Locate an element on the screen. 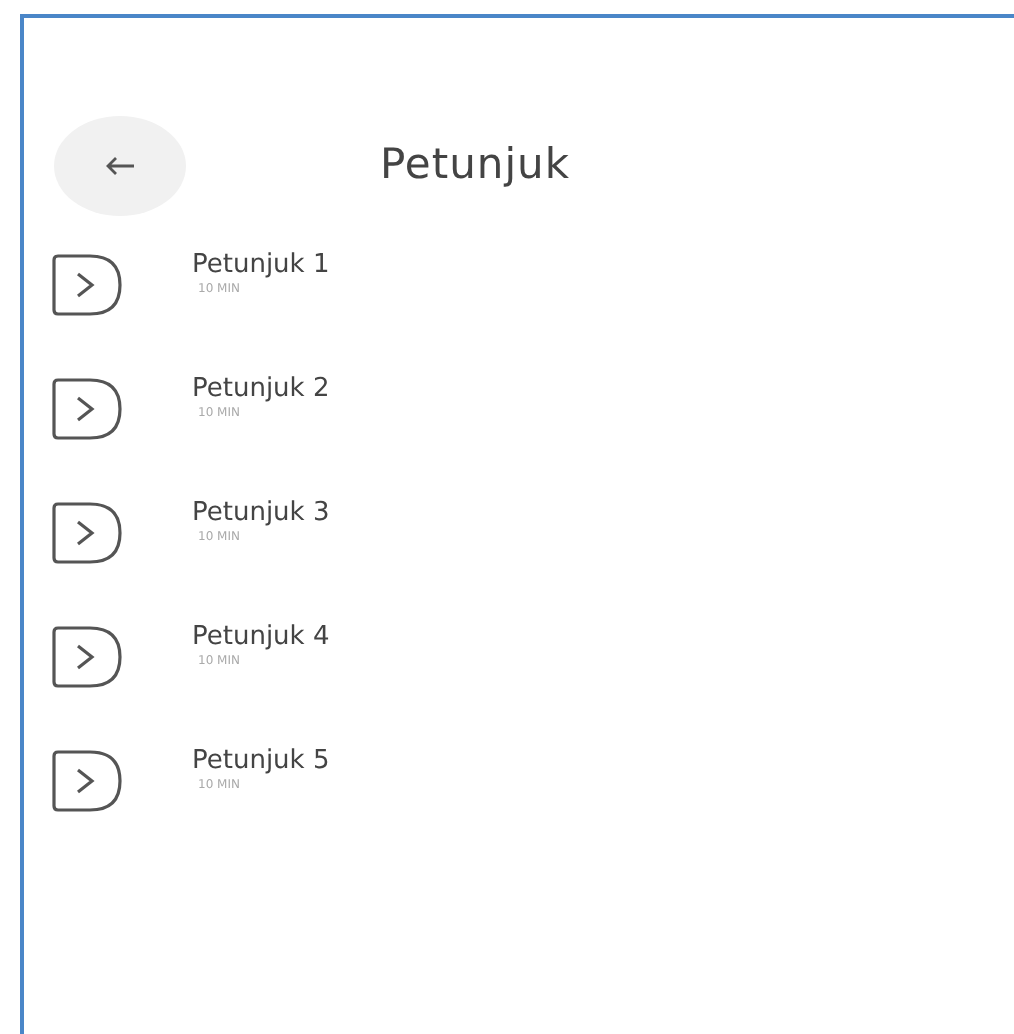 The height and width of the screenshot is (1034, 1014). item-title: Petunjuk 4 is located at coordinates (261, 638).